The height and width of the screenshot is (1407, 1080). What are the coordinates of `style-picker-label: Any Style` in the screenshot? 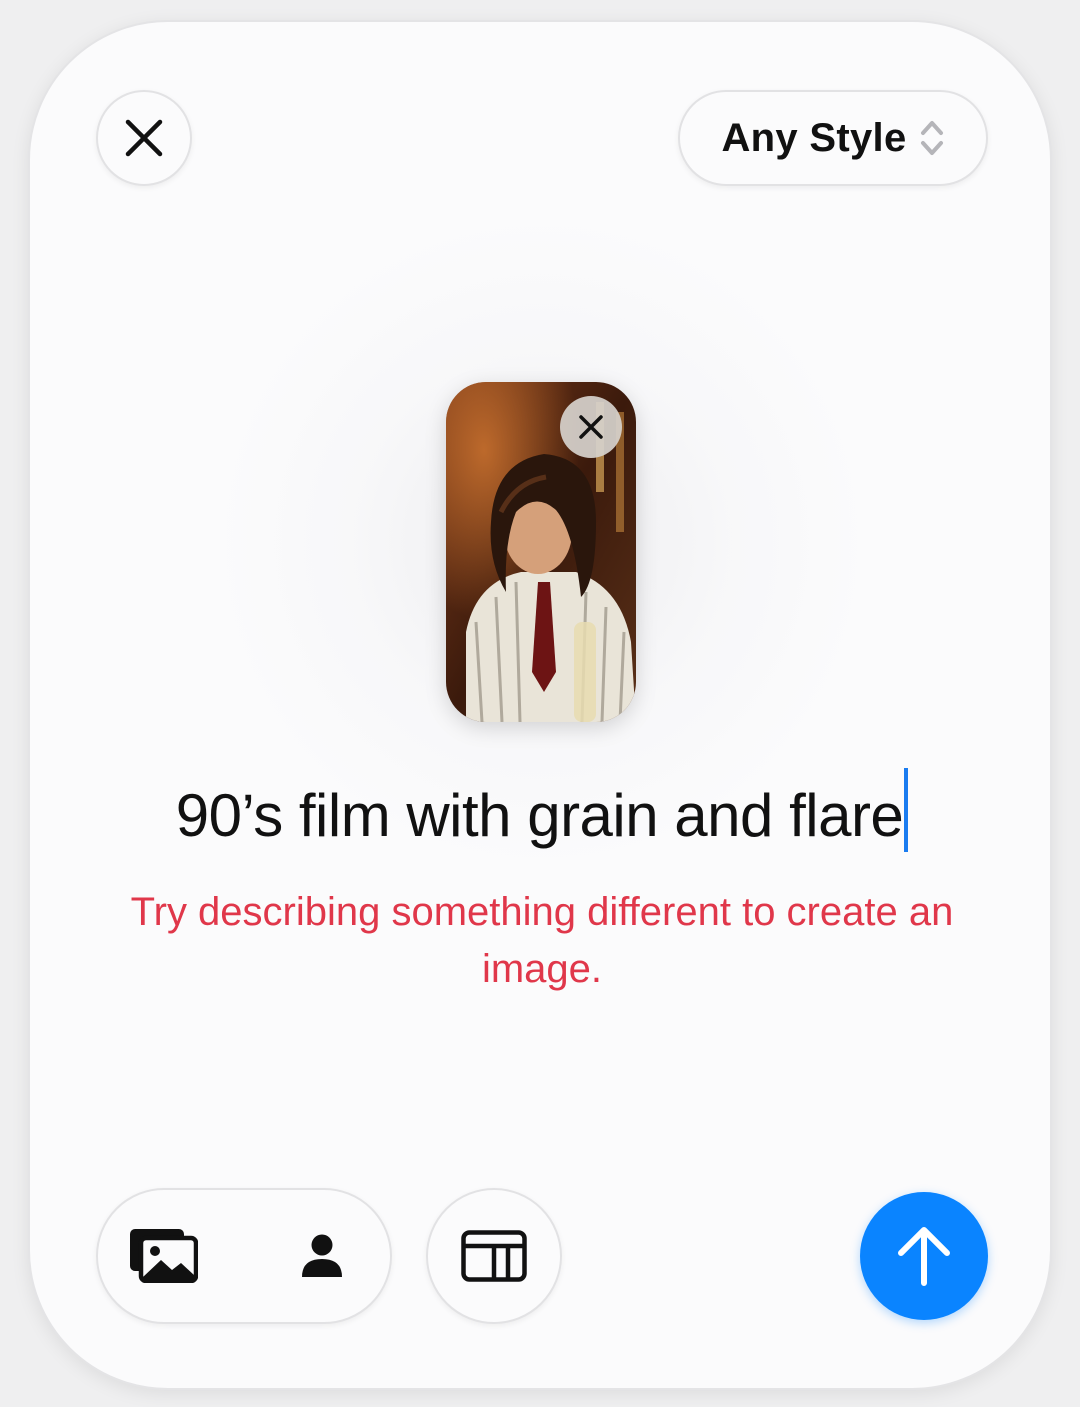 It's located at (814, 137).